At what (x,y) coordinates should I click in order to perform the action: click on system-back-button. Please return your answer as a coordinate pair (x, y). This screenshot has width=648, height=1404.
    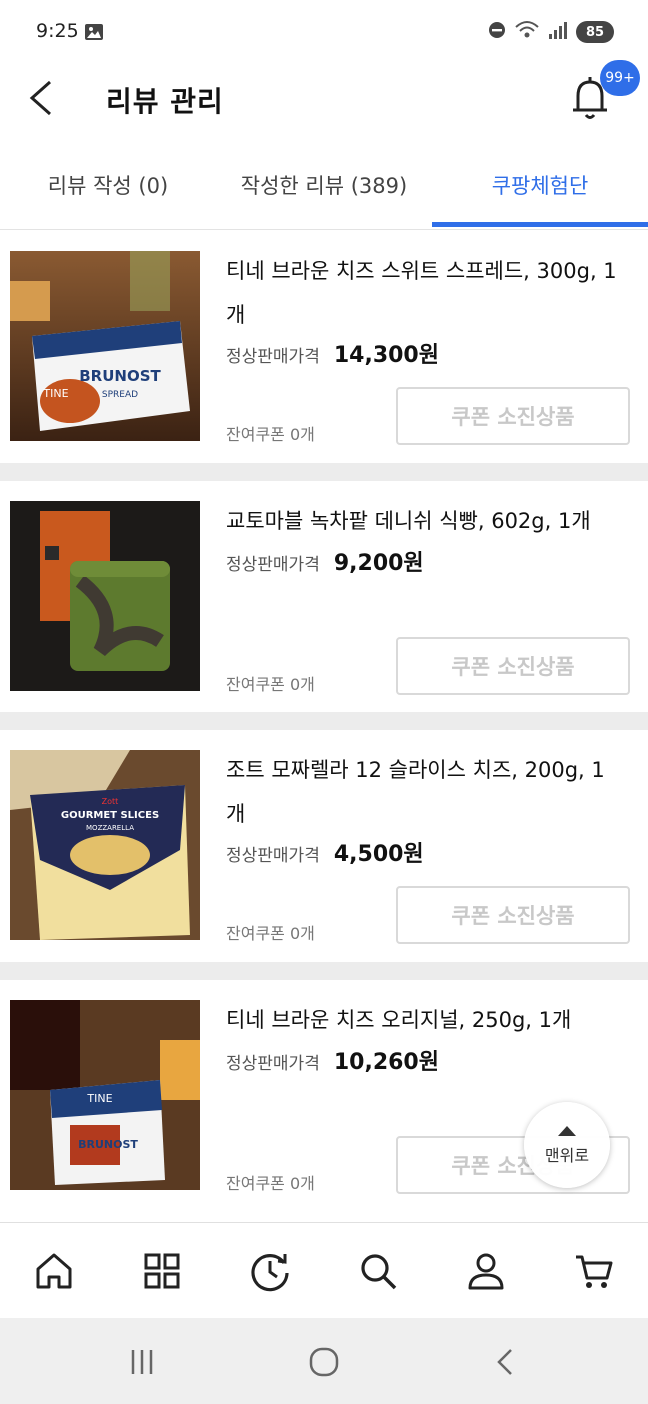
    Looking at the image, I should click on (506, 1362).